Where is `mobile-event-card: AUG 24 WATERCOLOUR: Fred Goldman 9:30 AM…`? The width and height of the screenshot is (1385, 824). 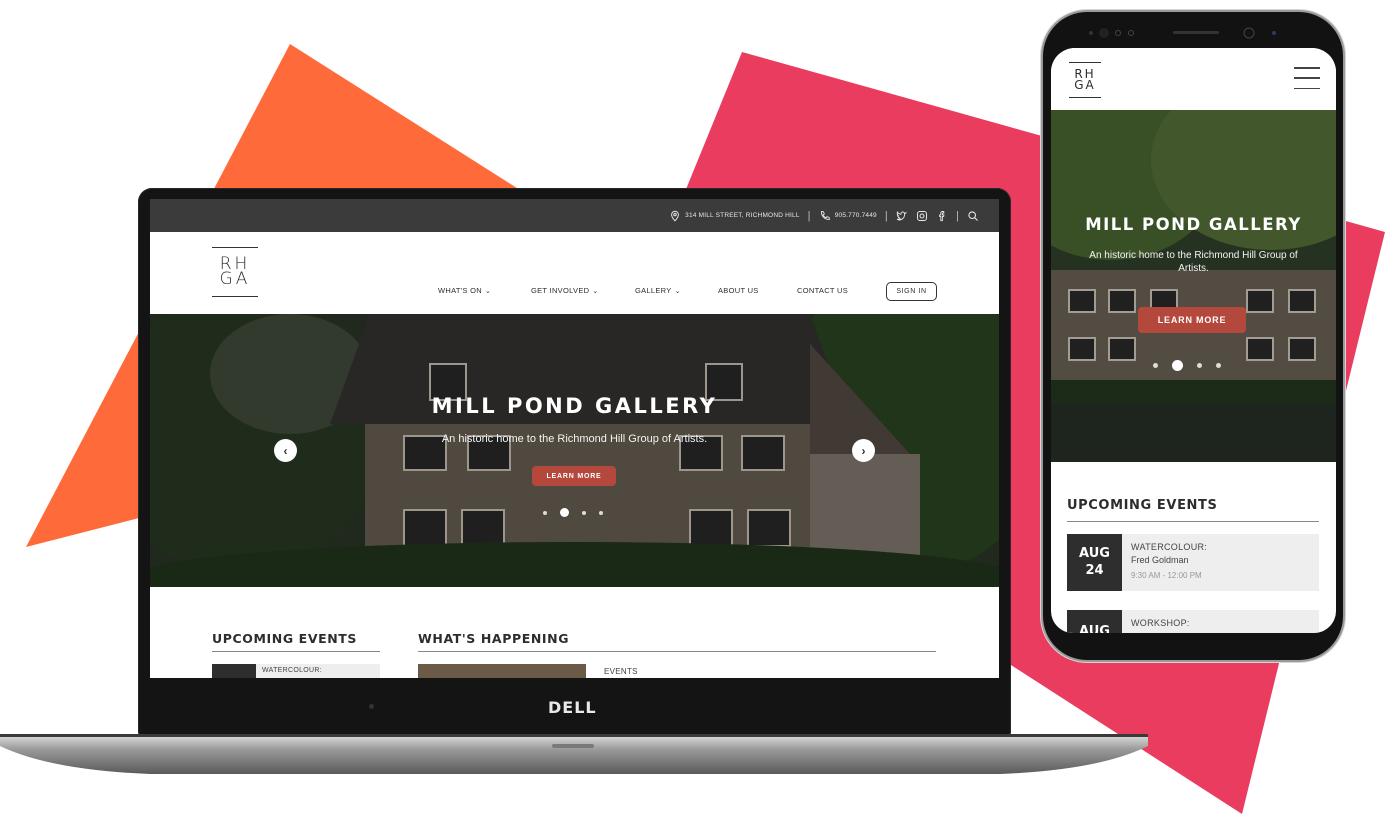
mobile-event-card: AUG 24 WATERCOLOUR: Fred Goldman 9:30 AM… is located at coordinates (1193, 562).